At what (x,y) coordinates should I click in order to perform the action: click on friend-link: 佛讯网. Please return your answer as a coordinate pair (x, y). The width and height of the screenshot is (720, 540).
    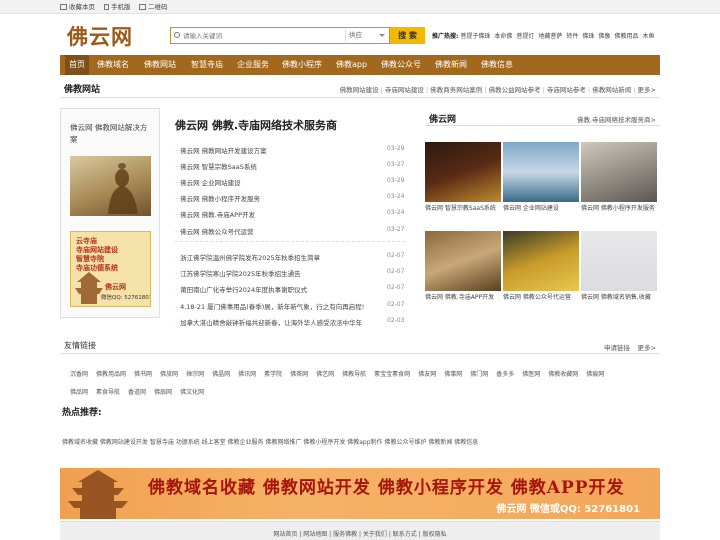
    Looking at the image, I should click on (247, 374).